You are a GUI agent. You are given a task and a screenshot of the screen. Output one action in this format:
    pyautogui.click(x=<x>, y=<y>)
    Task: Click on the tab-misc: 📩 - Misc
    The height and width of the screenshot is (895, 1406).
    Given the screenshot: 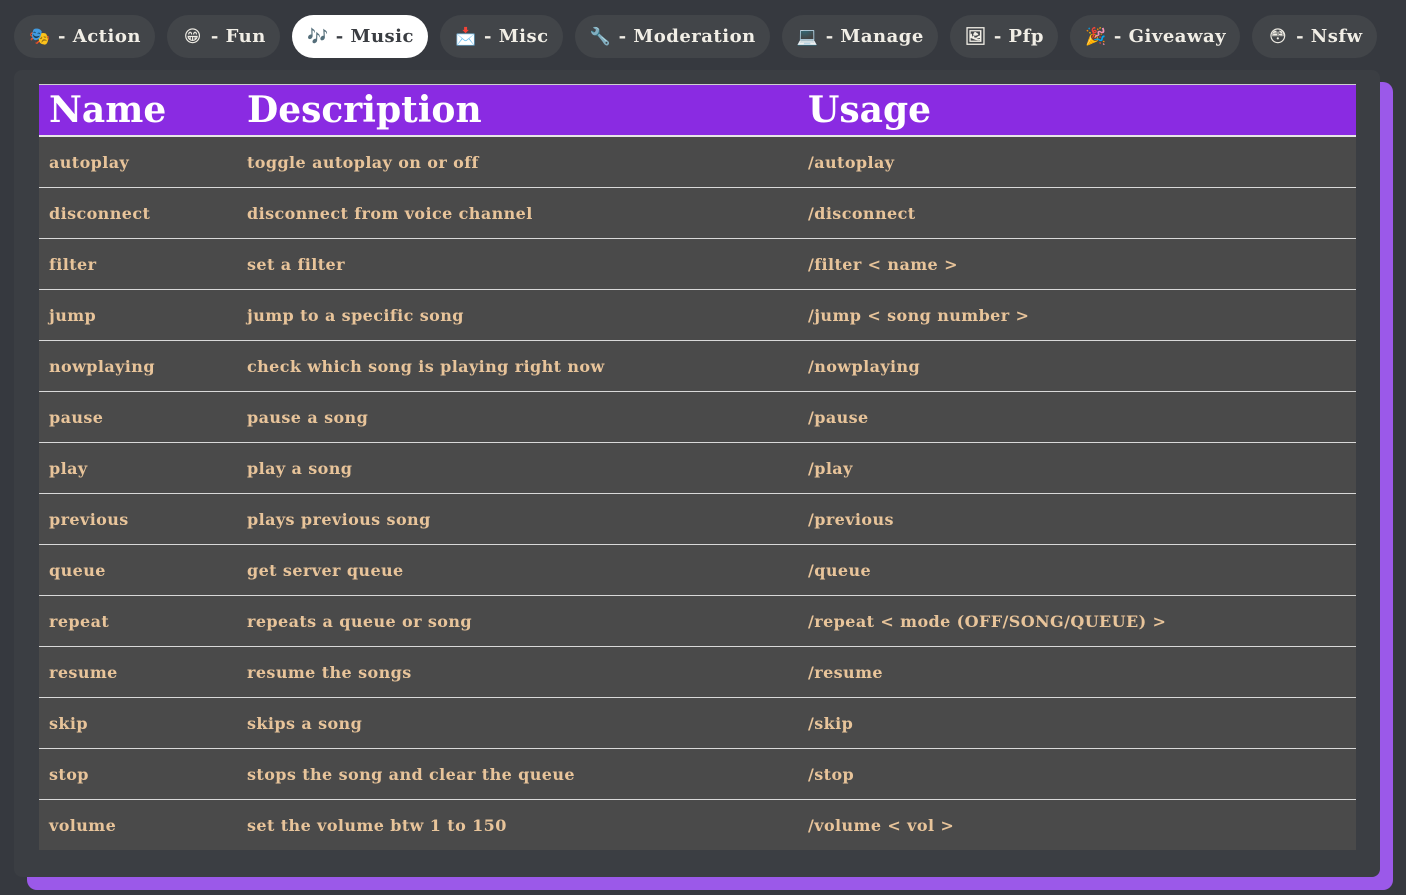 What is the action you would take?
    pyautogui.click(x=501, y=36)
    